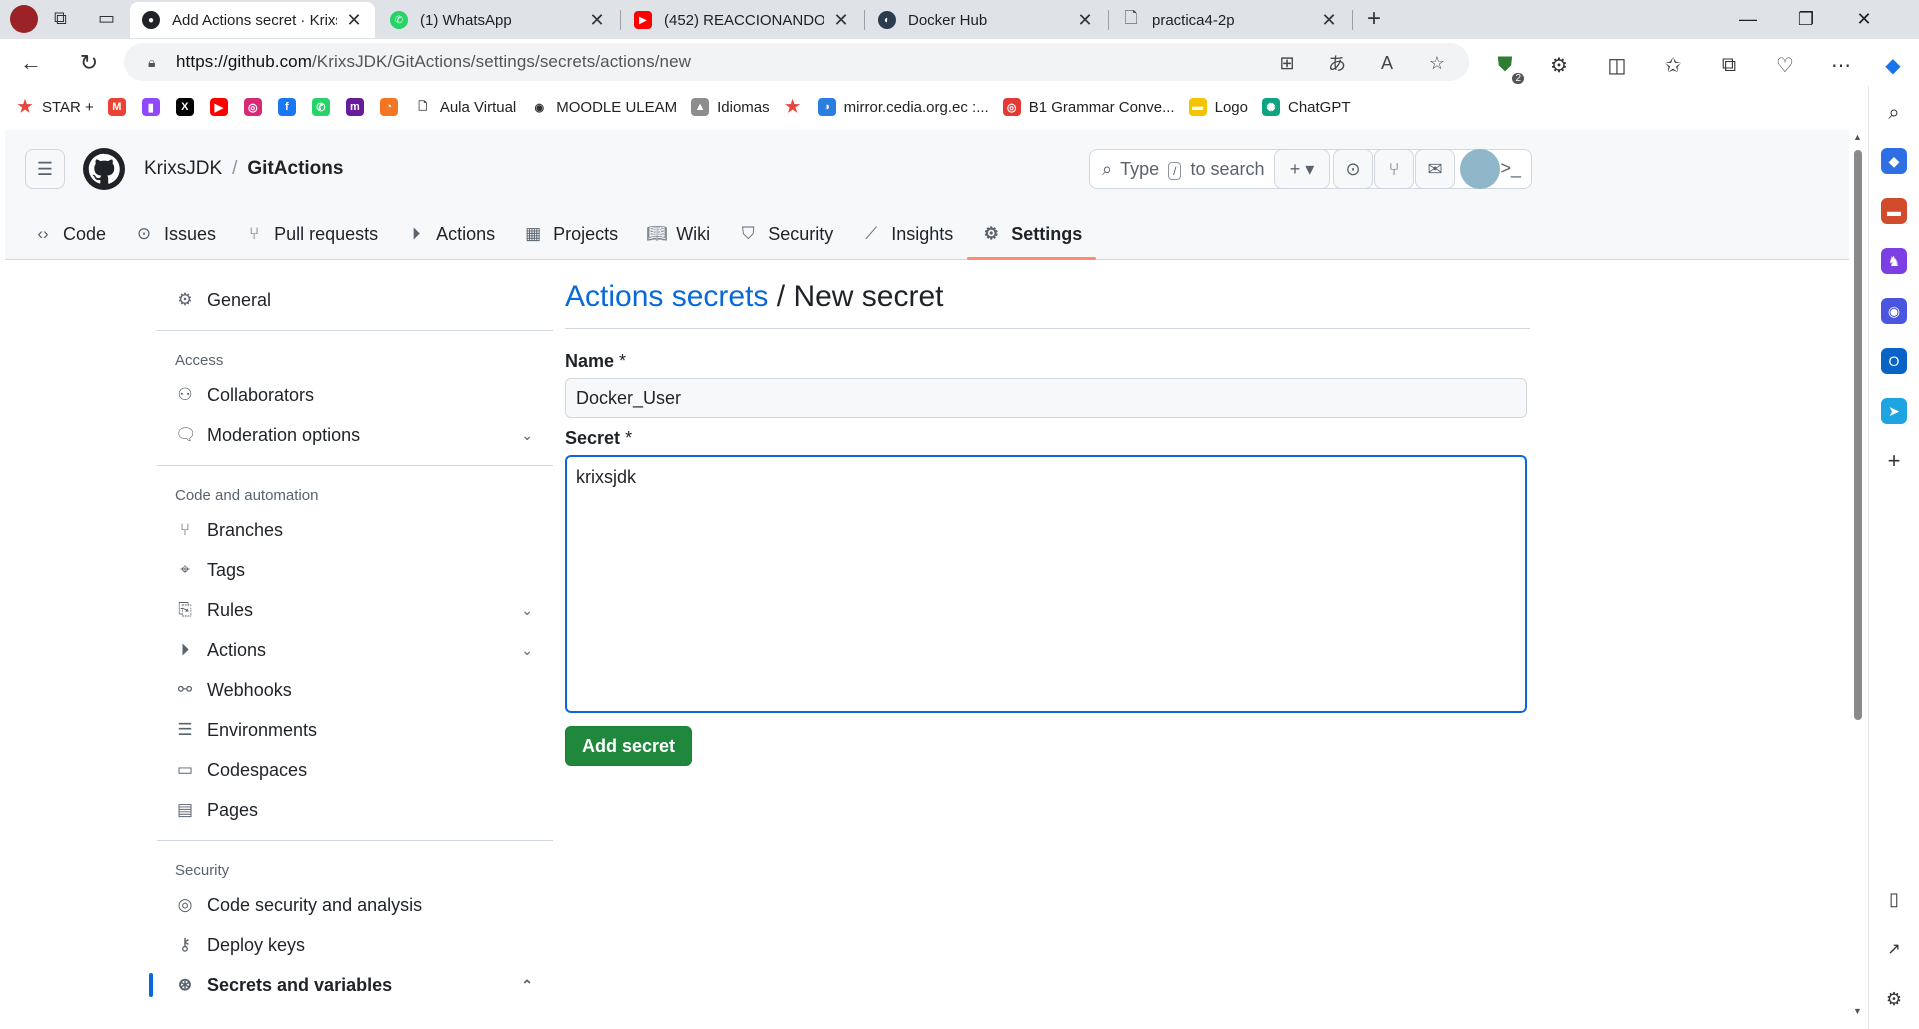 The image size is (1919, 1029). I want to click on bookmark-item: f, so click(290, 107).